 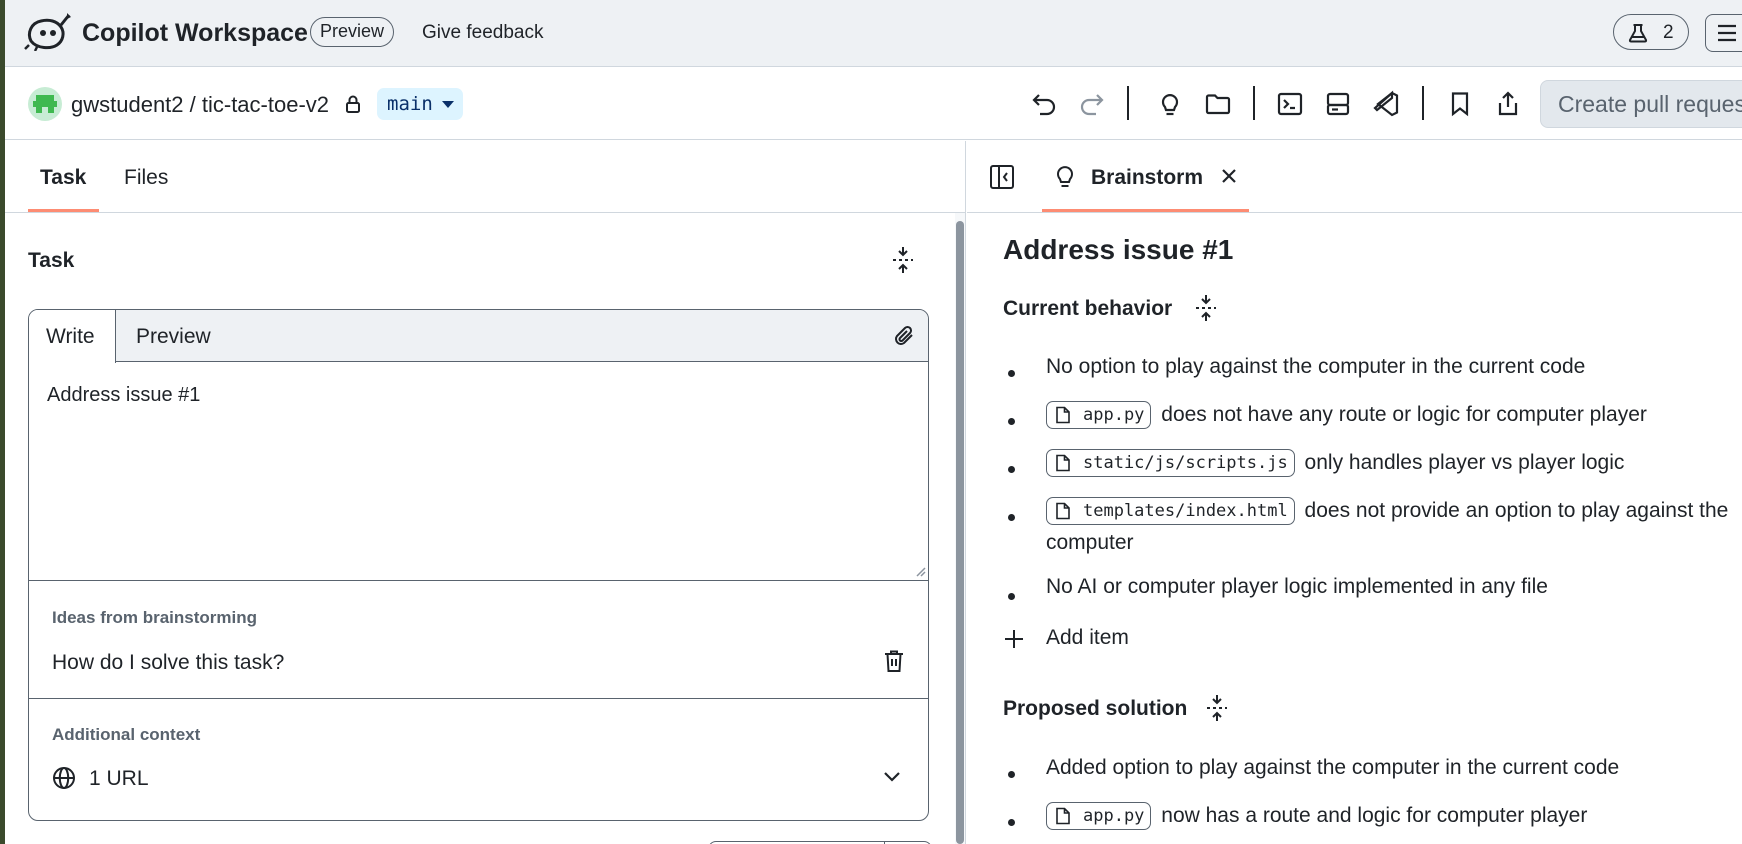 I want to click on add-item-label: Add item, so click(x=1087, y=637).